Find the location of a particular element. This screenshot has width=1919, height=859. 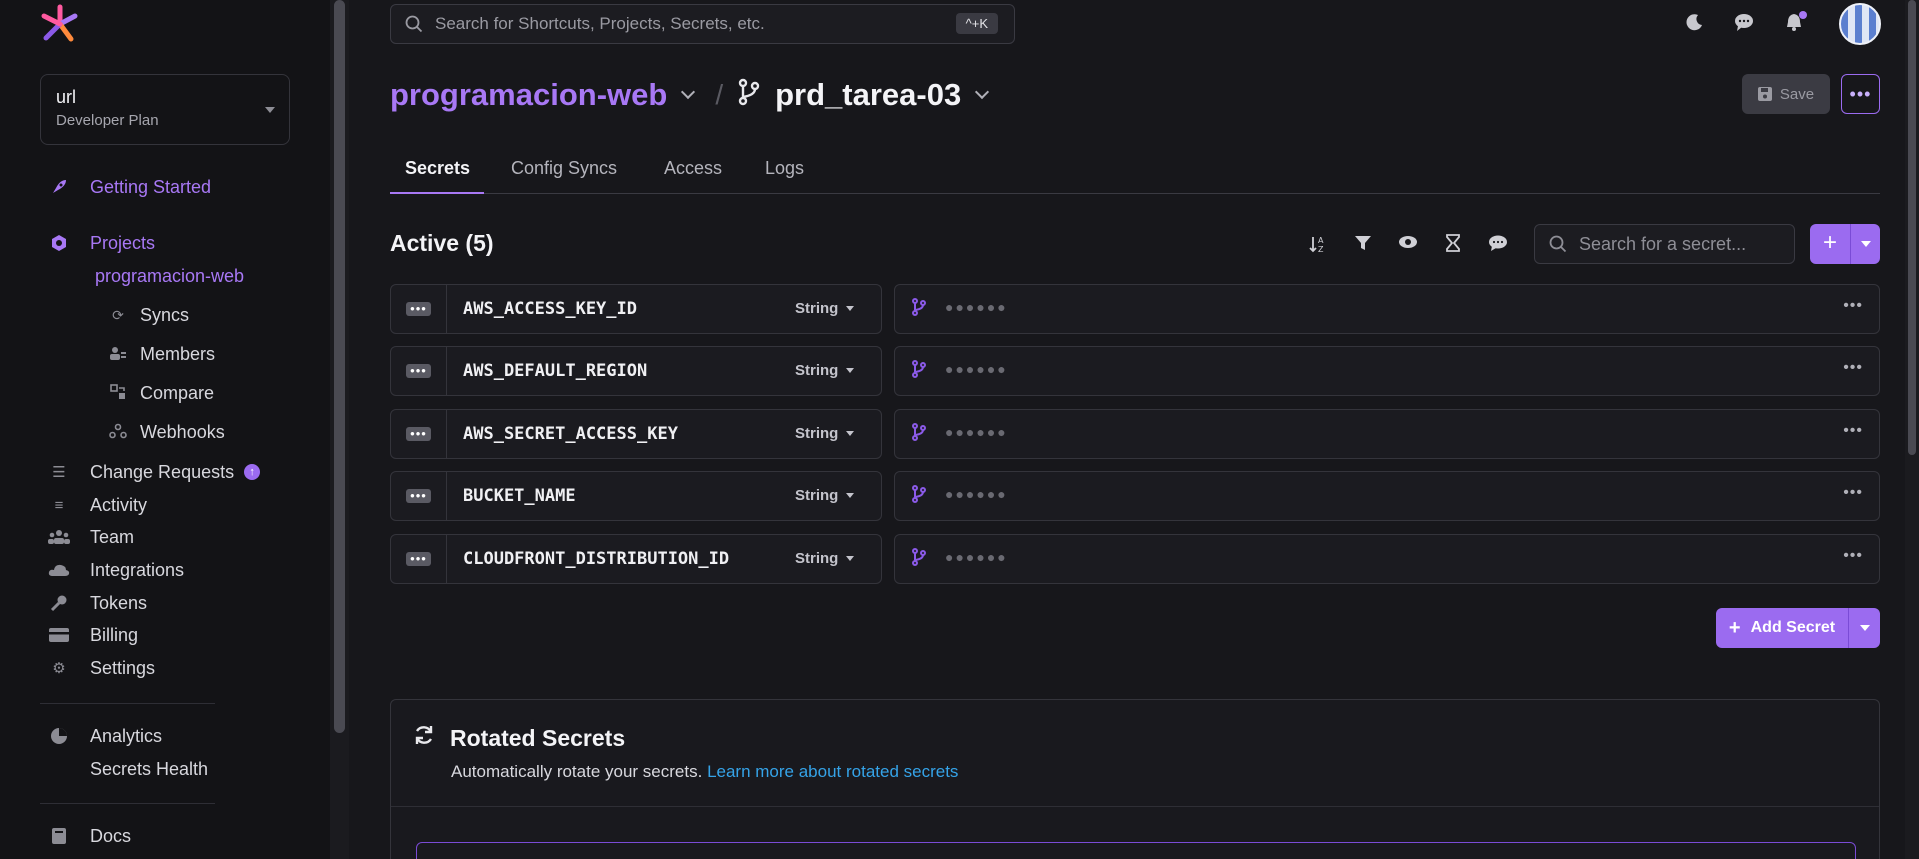

more-options-button: ••• is located at coordinates (1860, 94).